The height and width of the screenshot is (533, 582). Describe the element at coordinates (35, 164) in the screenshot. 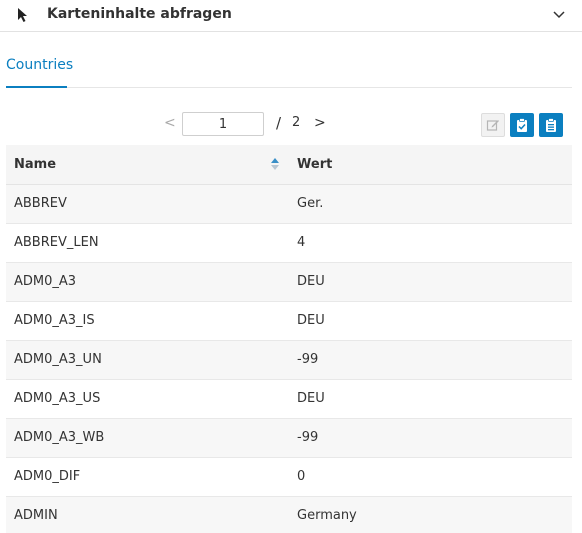

I see `column-header-name-label: Name` at that location.